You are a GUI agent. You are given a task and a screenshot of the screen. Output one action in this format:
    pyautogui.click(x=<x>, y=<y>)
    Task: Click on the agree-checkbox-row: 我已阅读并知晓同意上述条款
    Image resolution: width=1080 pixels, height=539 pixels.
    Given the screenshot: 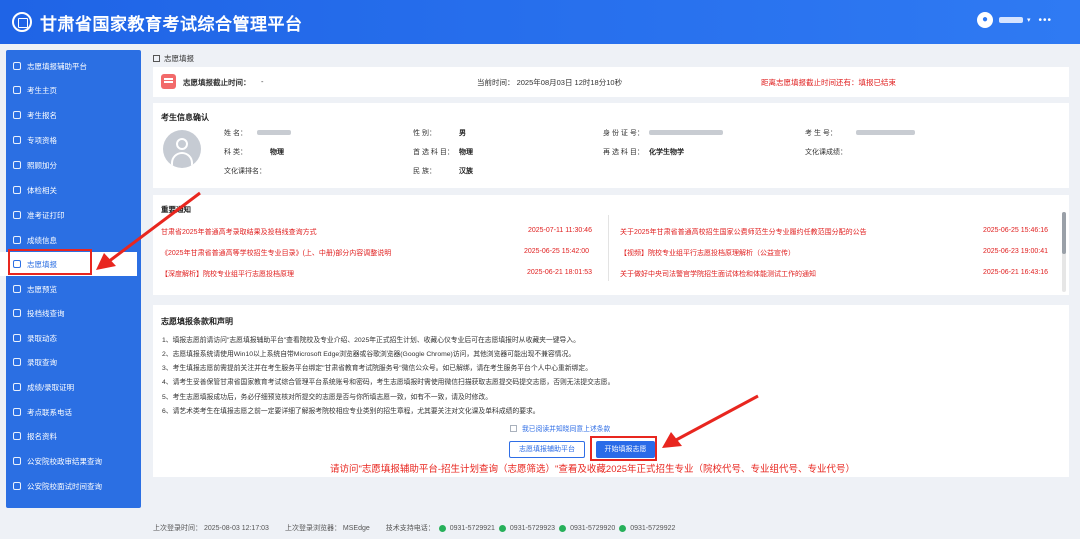 What is the action you would take?
    pyautogui.click(x=560, y=428)
    